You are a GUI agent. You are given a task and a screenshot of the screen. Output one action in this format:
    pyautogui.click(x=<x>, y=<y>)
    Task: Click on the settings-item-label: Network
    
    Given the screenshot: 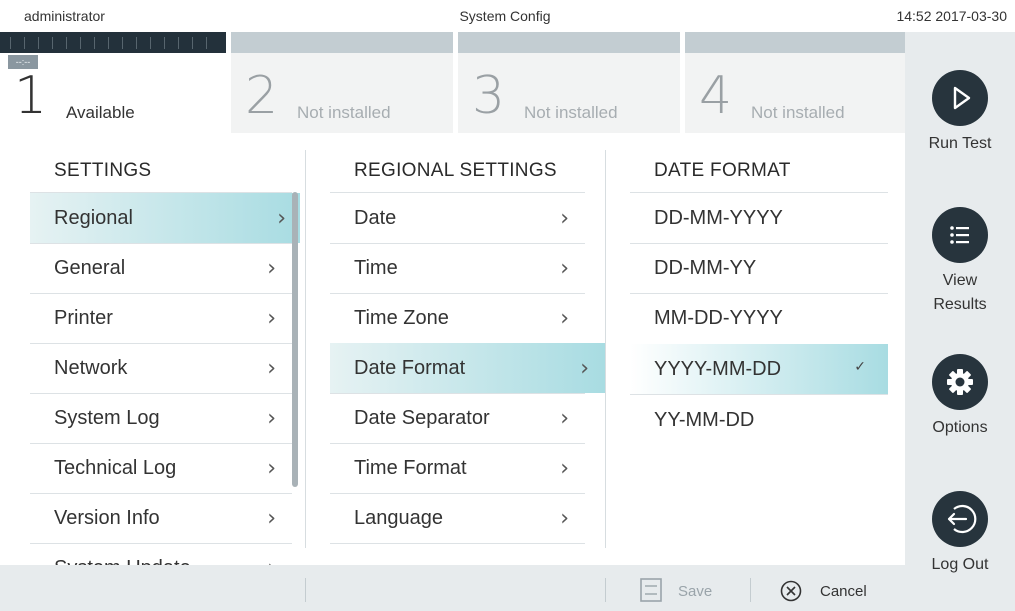 What is the action you would take?
    pyautogui.click(x=91, y=367)
    